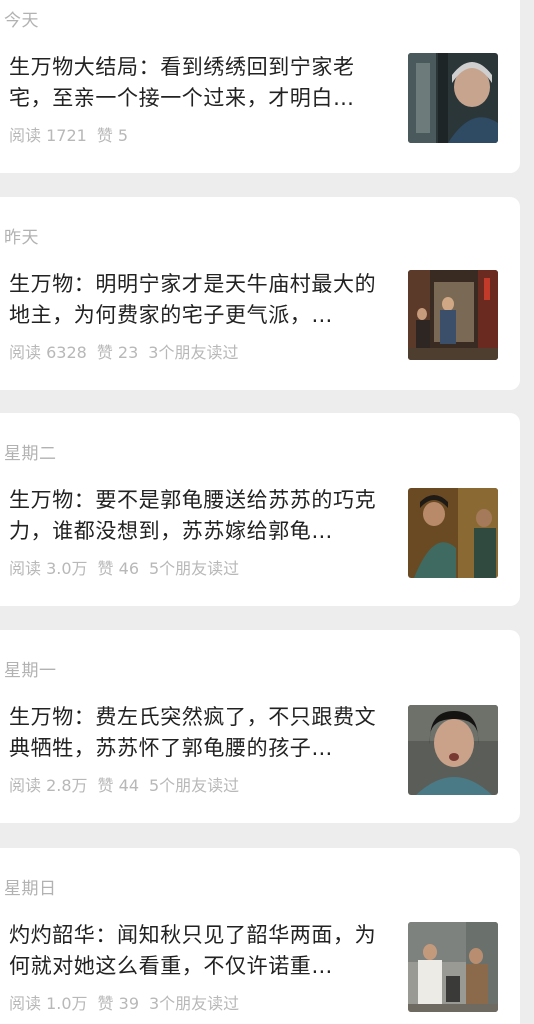 This screenshot has height=1024, width=534. I want to click on read-count: 阅读 1.0万, so click(48, 1003).